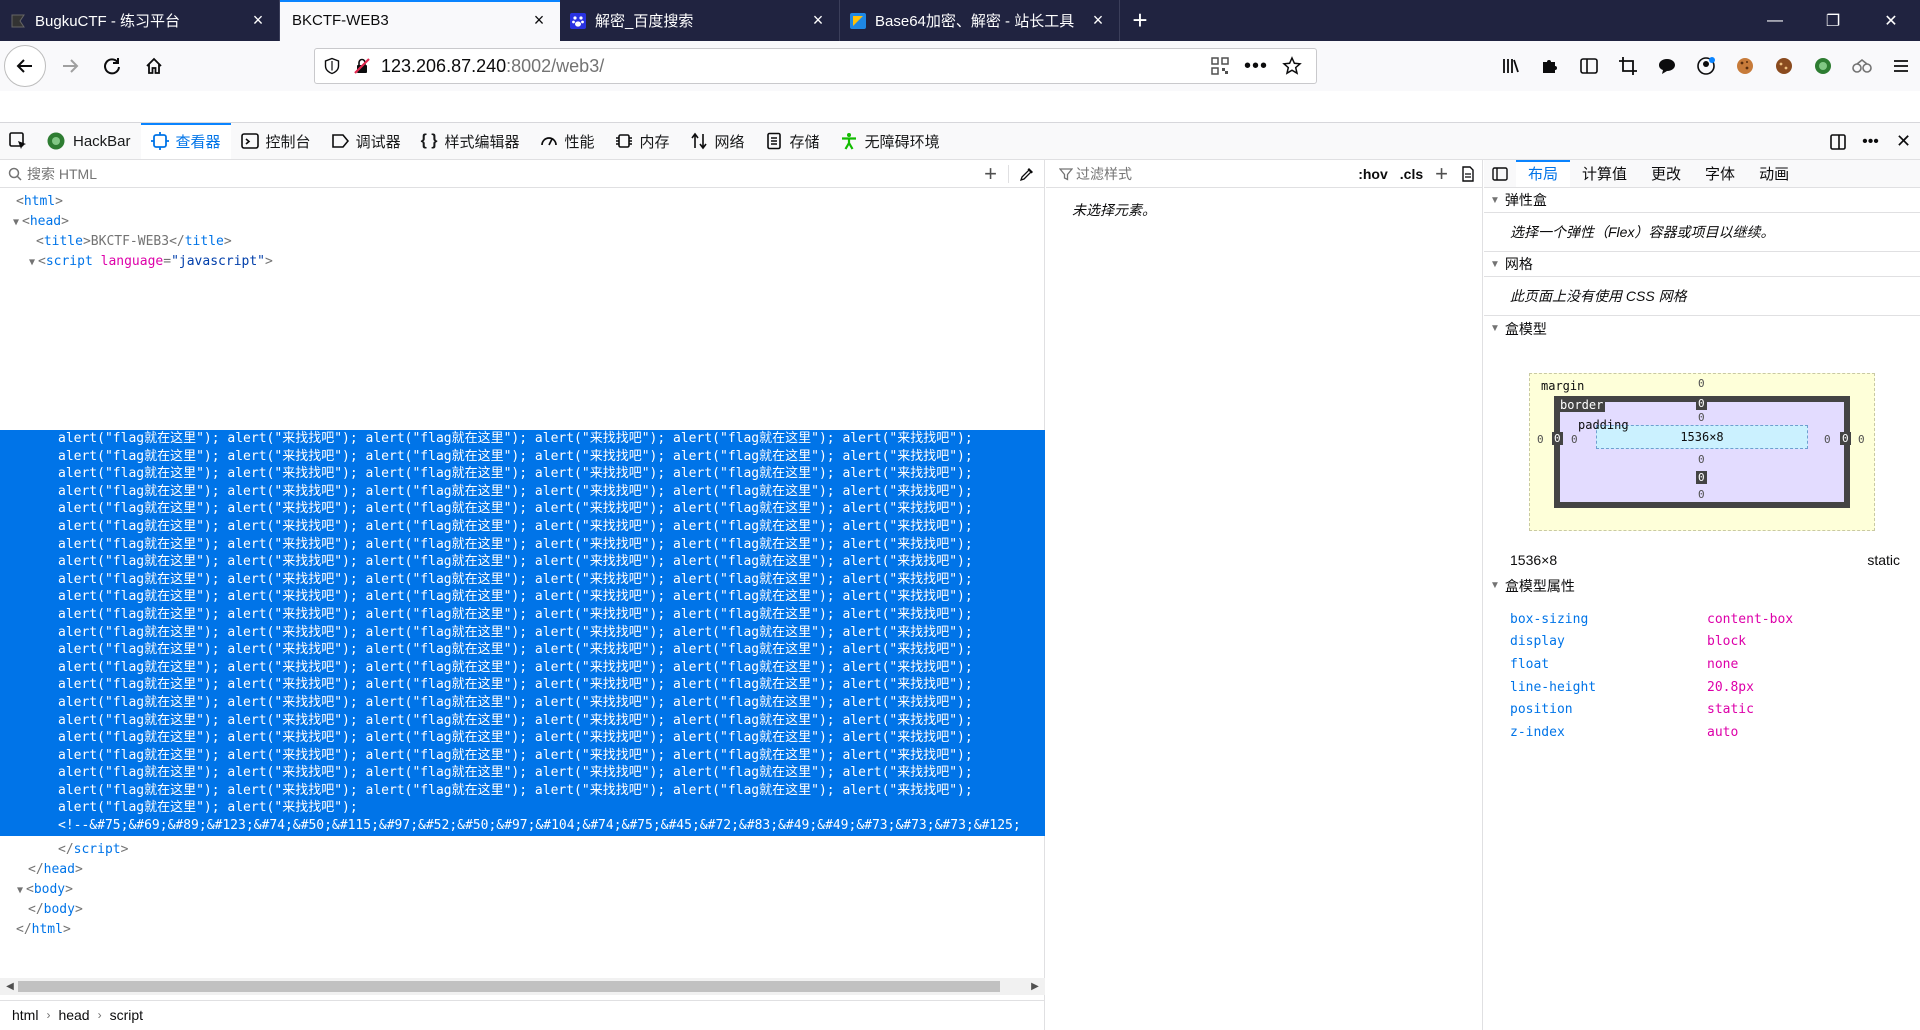 Image resolution: width=1920 pixels, height=1030 pixels. I want to click on tab-animations: 动画, so click(1774, 173).